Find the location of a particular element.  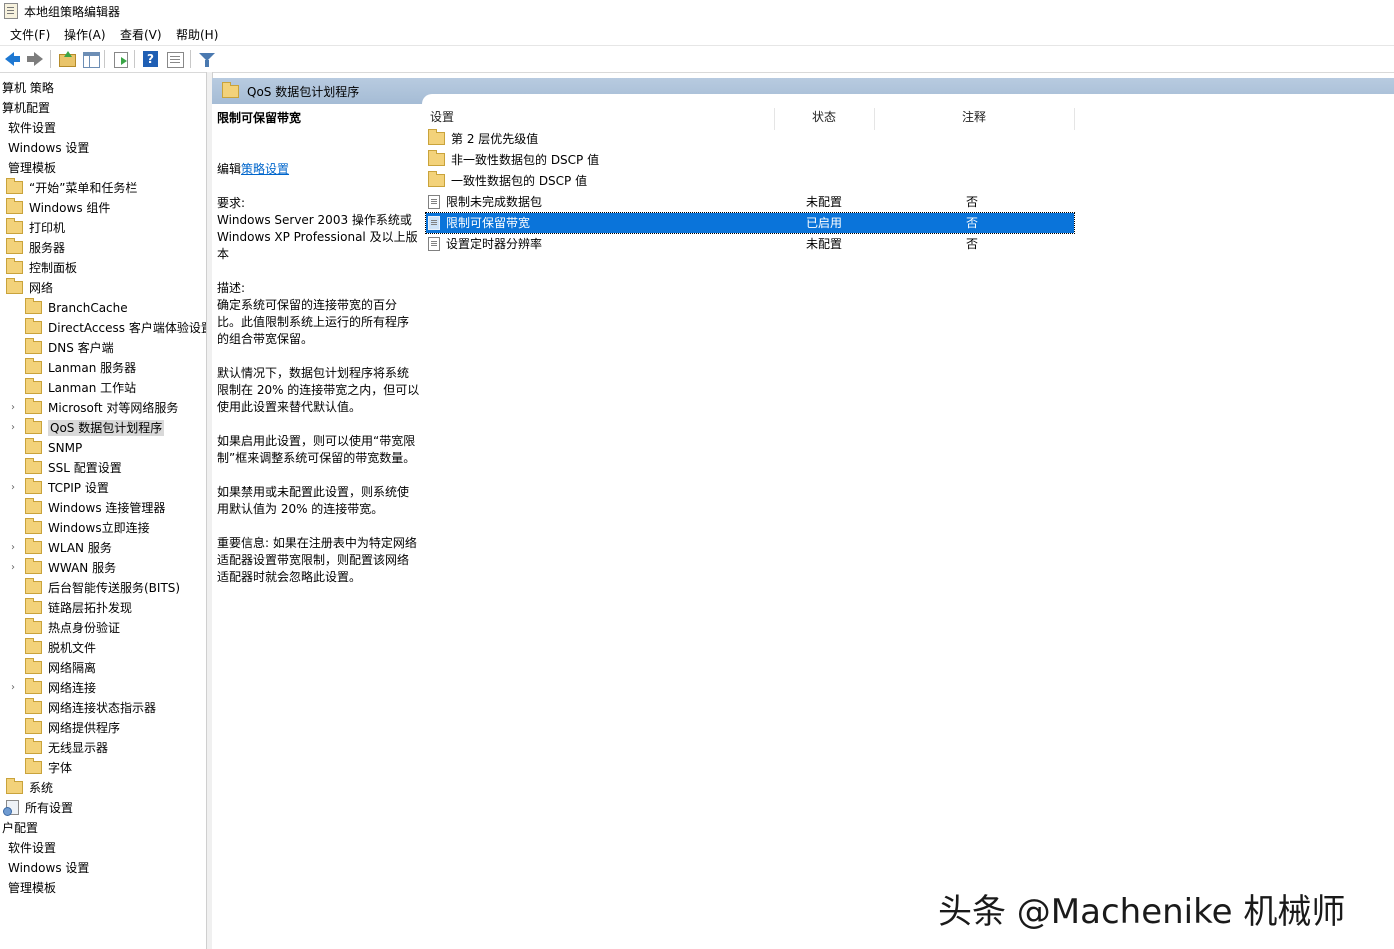

tree-node-system: 系统 is located at coordinates (29, 788).